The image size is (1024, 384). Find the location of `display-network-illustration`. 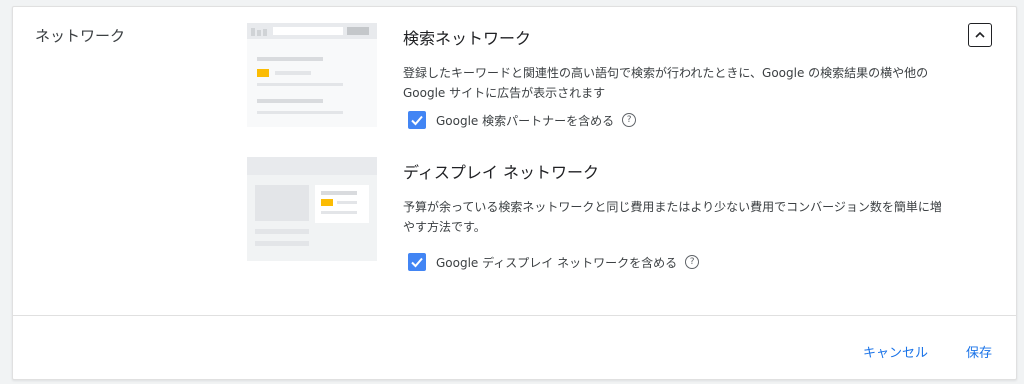

display-network-illustration is located at coordinates (312, 209).